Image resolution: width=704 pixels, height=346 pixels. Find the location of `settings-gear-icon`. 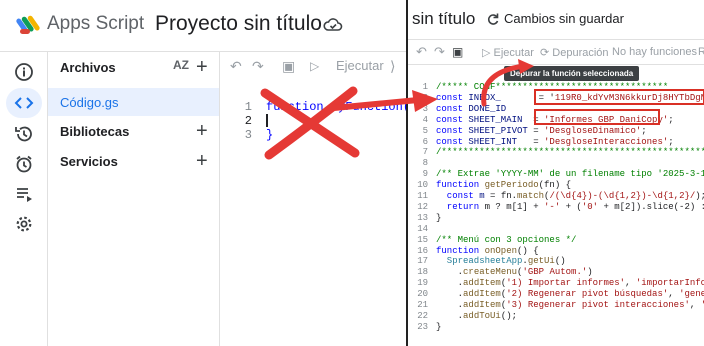

settings-gear-icon is located at coordinates (24, 224).